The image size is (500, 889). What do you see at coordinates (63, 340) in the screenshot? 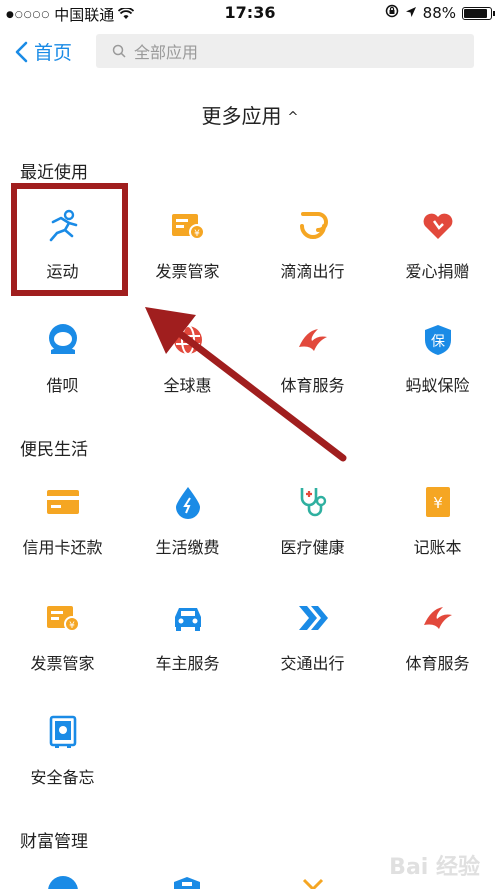
I see `shell-icon` at bounding box center [63, 340].